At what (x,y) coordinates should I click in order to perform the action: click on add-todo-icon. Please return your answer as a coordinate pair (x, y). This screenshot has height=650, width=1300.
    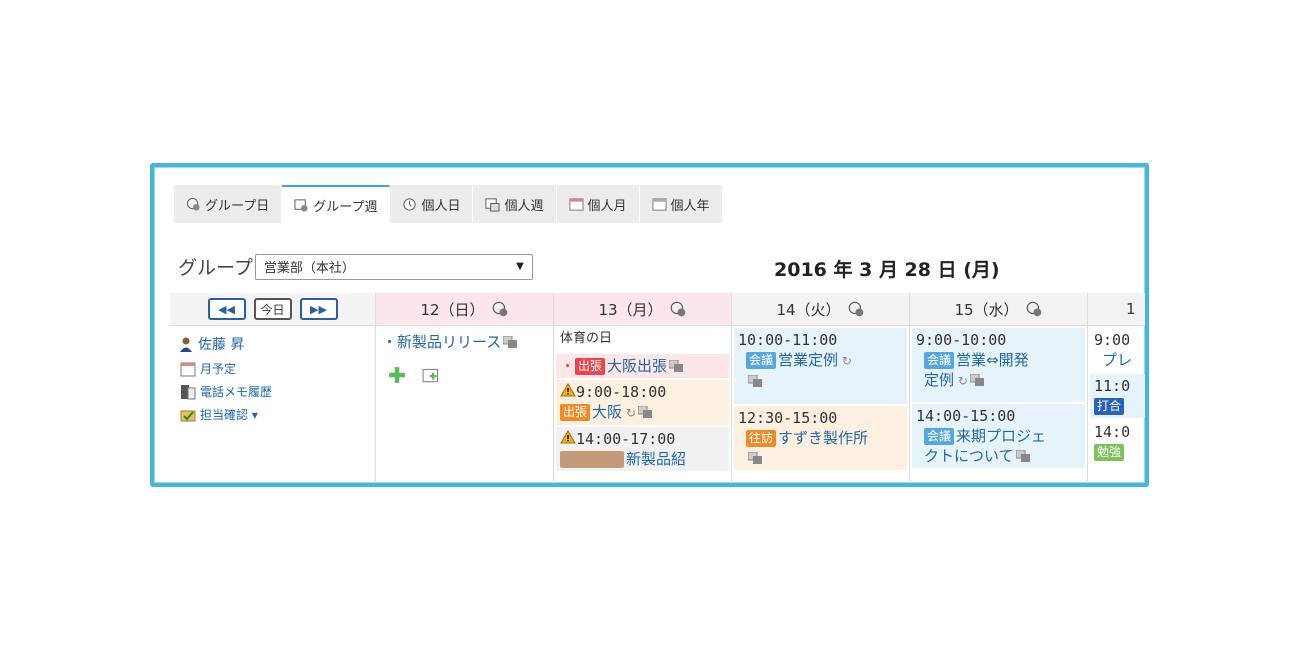
    Looking at the image, I should click on (432, 375).